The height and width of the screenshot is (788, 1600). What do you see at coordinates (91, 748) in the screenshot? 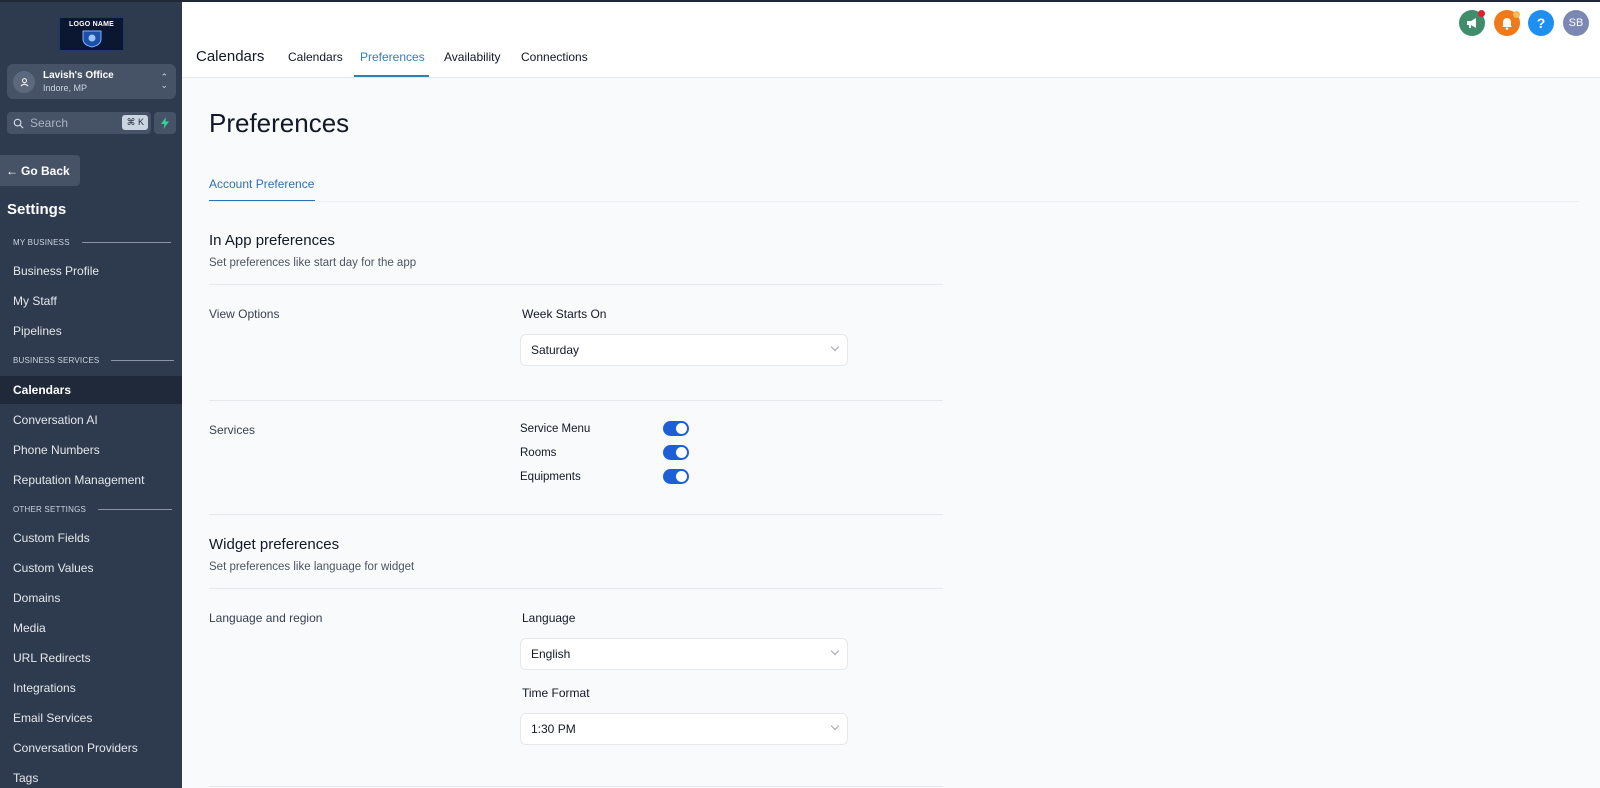
I see `sidebar-item-conversation-providers: Conversation Providers` at bounding box center [91, 748].